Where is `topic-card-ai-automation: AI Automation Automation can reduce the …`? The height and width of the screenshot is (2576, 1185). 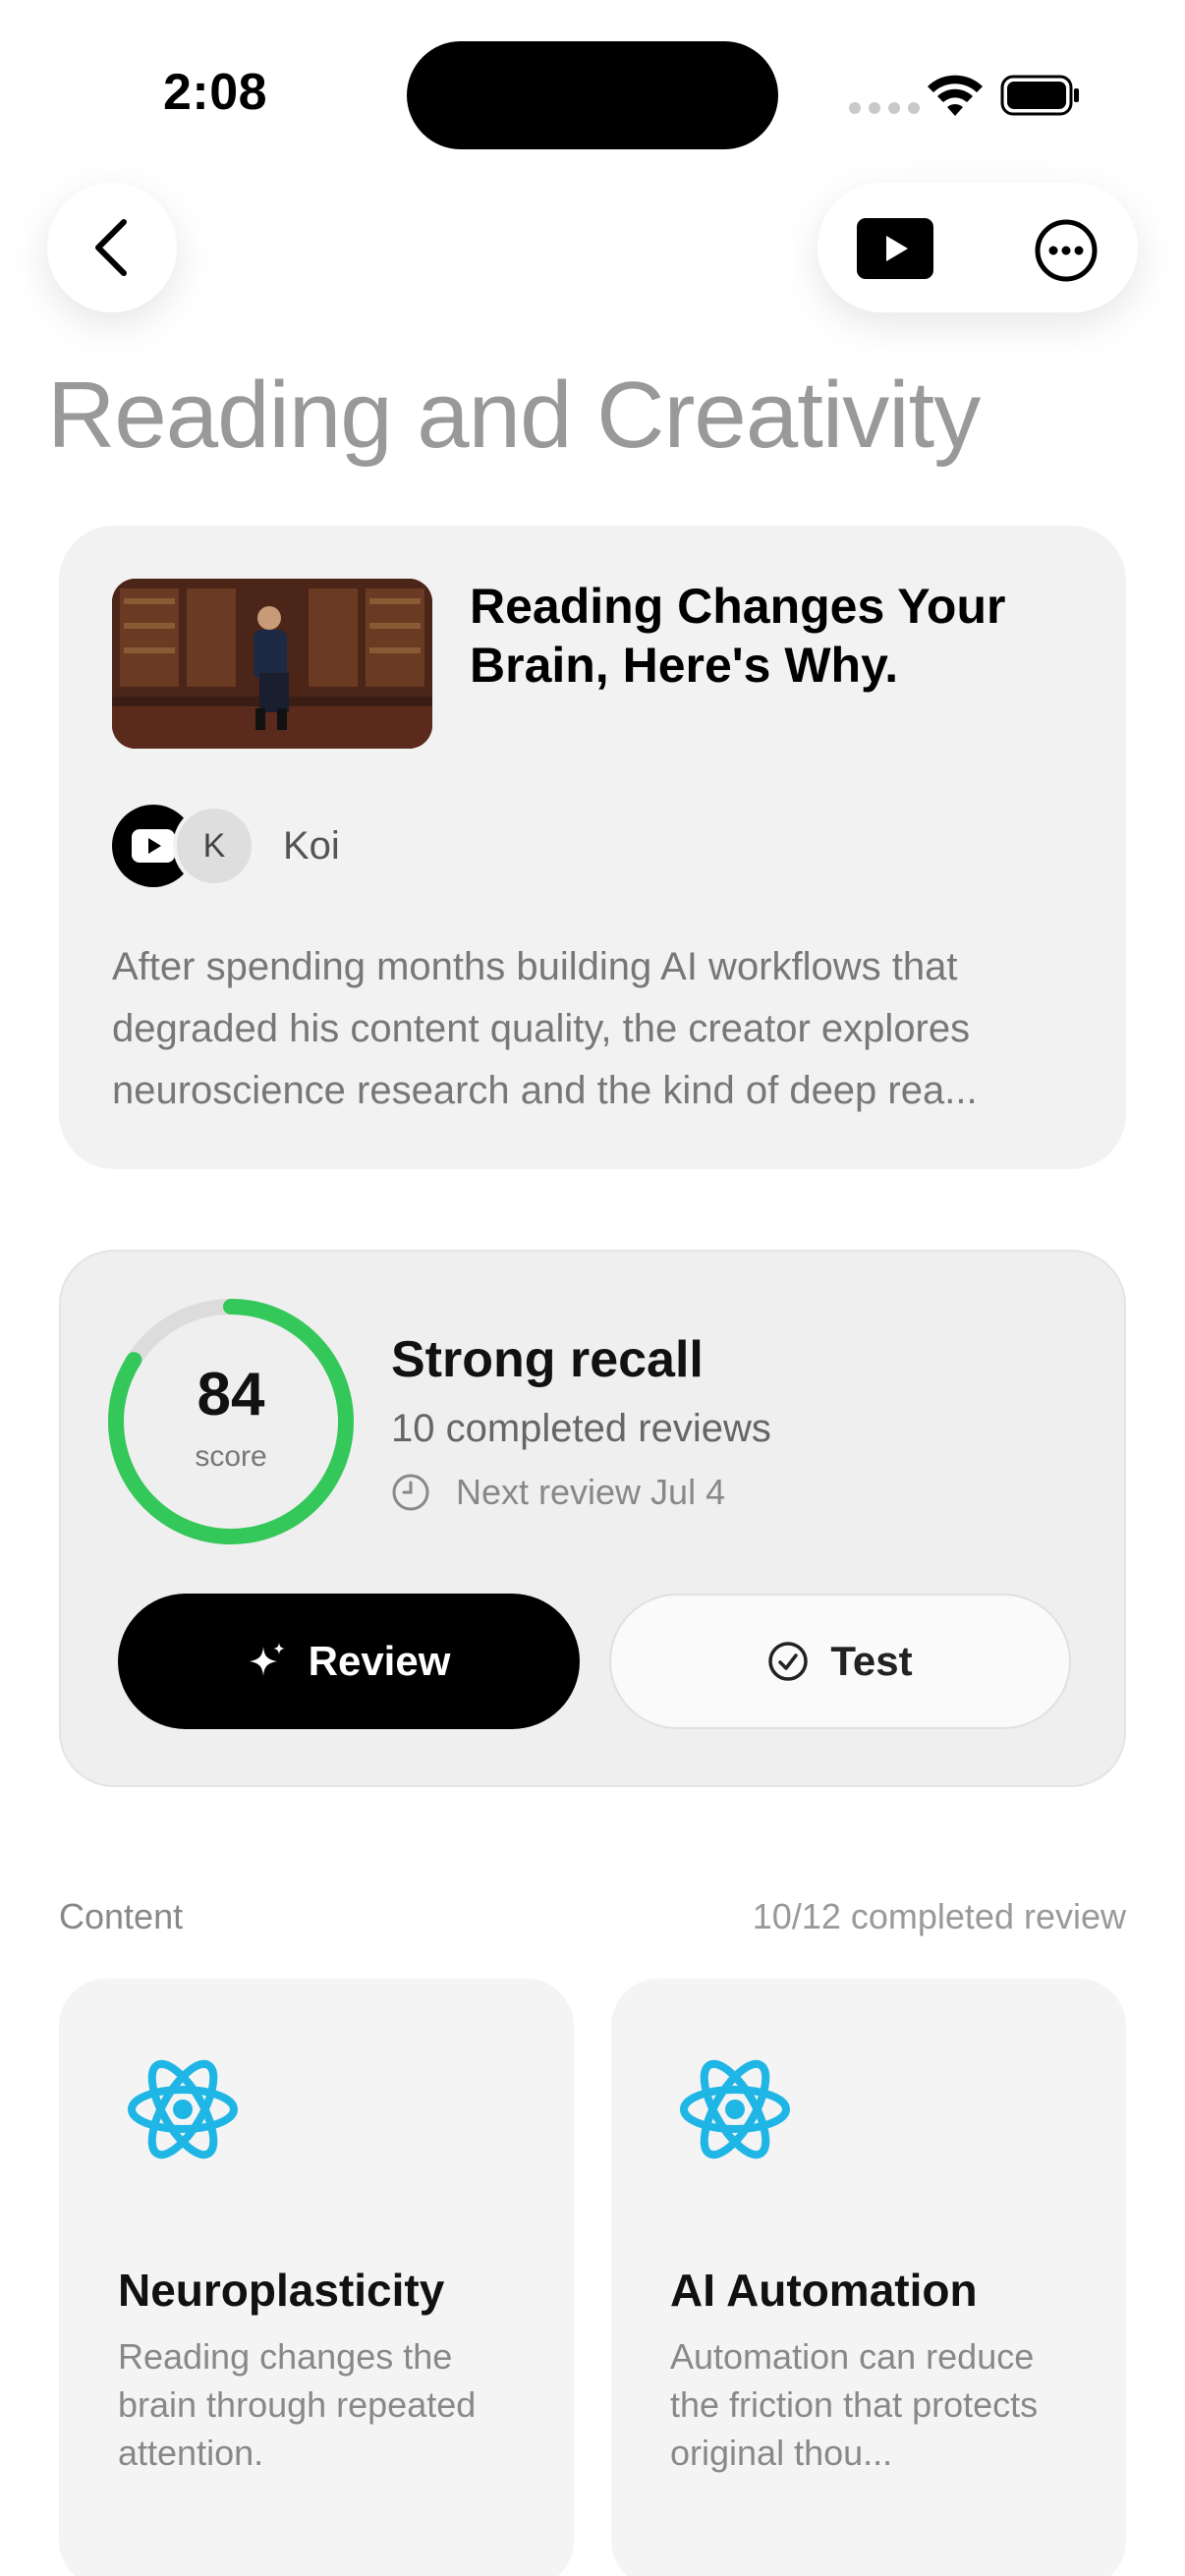 topic-card-ai-automation: AI Automation Automation can reduce the … is located at coordinates (869, 2277).